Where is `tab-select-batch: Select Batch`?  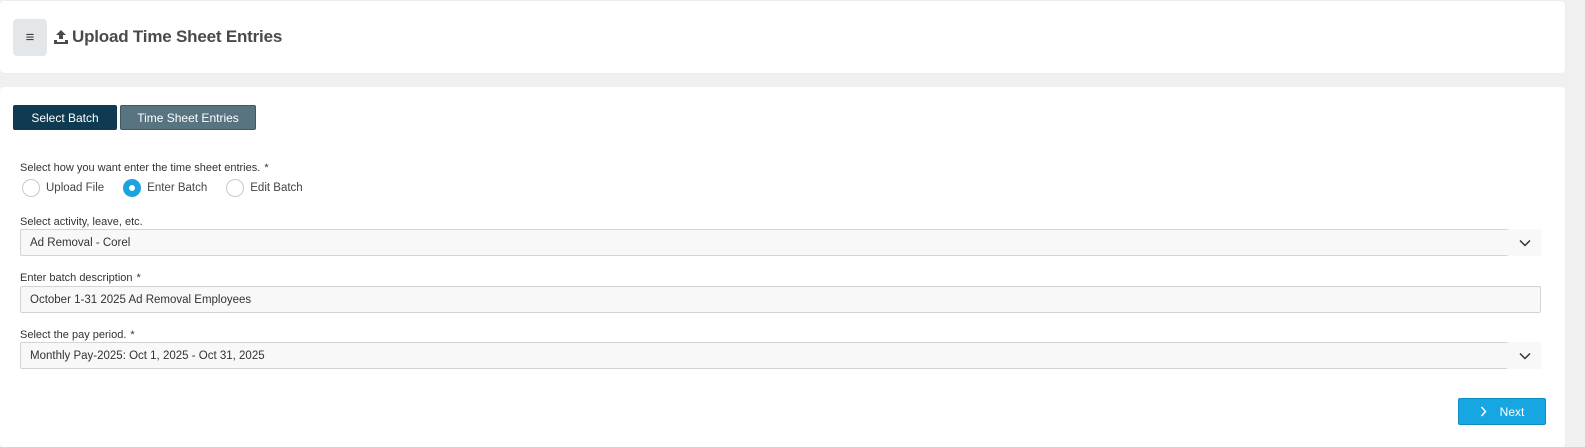
tab-select-batch: Select Batch is located at coordinates (65, 117).